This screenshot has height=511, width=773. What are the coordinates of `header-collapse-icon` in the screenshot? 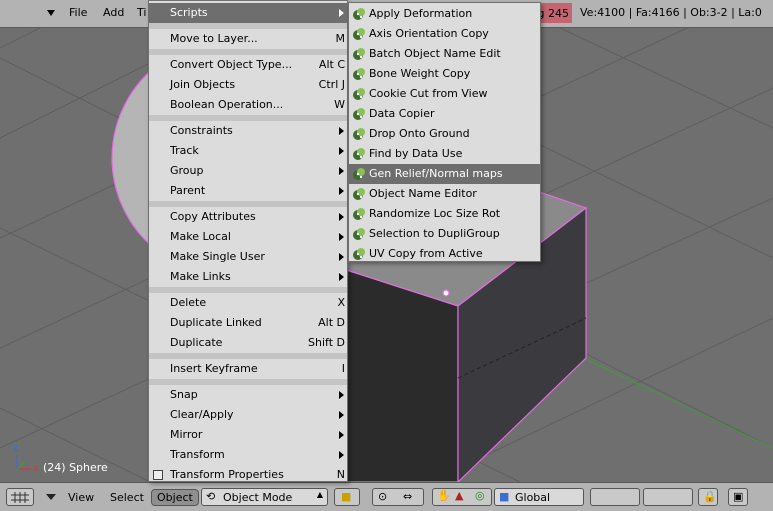 It's located at (51, 13).